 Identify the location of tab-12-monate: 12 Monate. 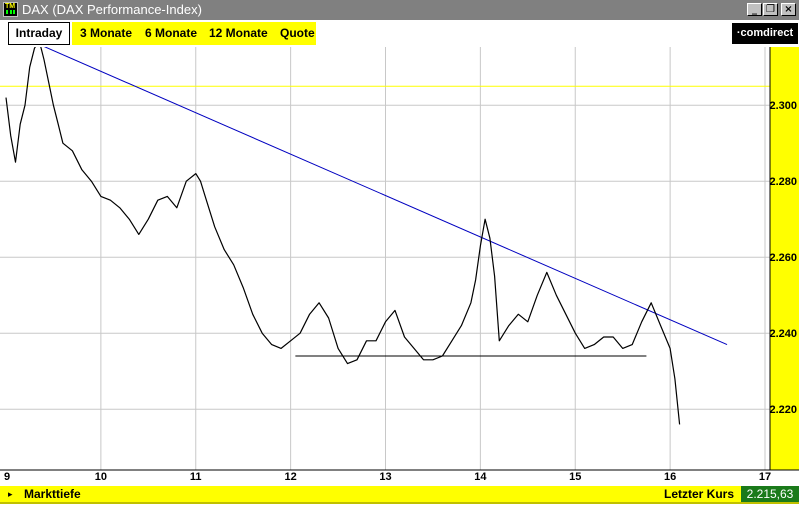
(238, 33).